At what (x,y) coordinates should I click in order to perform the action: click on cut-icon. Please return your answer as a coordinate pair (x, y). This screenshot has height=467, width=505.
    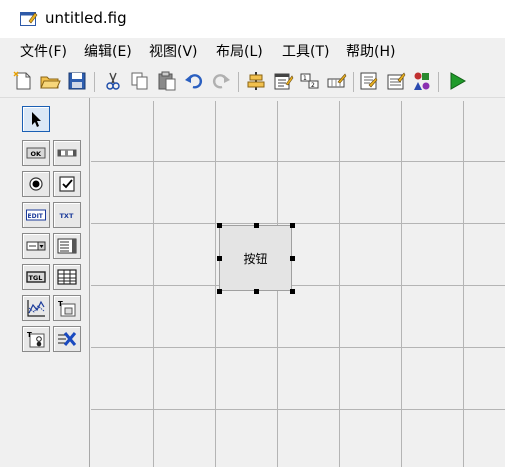
    Looking at the image, I should click on (113, 81).